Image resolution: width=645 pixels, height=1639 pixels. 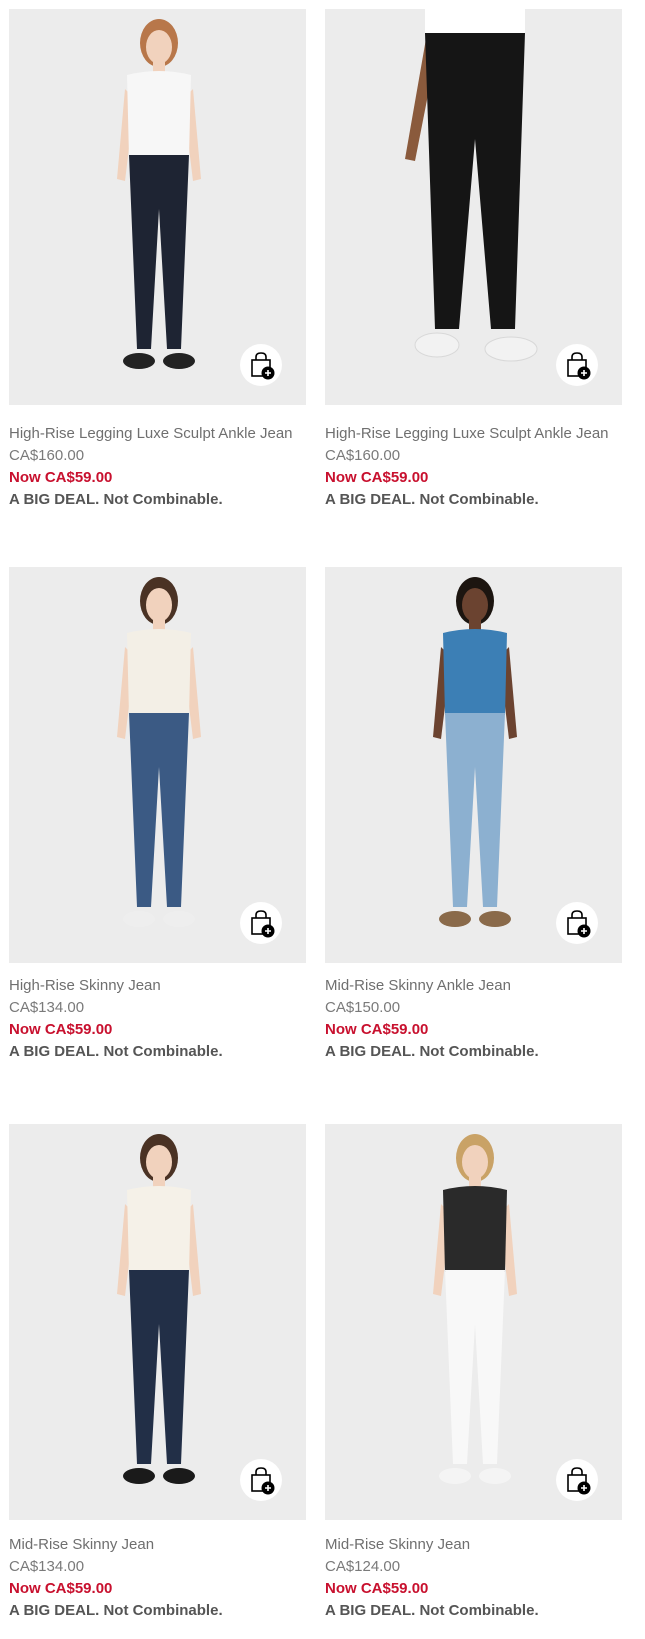 I want to click on original-price: CA$150.00, so click(x=363, y=1007).